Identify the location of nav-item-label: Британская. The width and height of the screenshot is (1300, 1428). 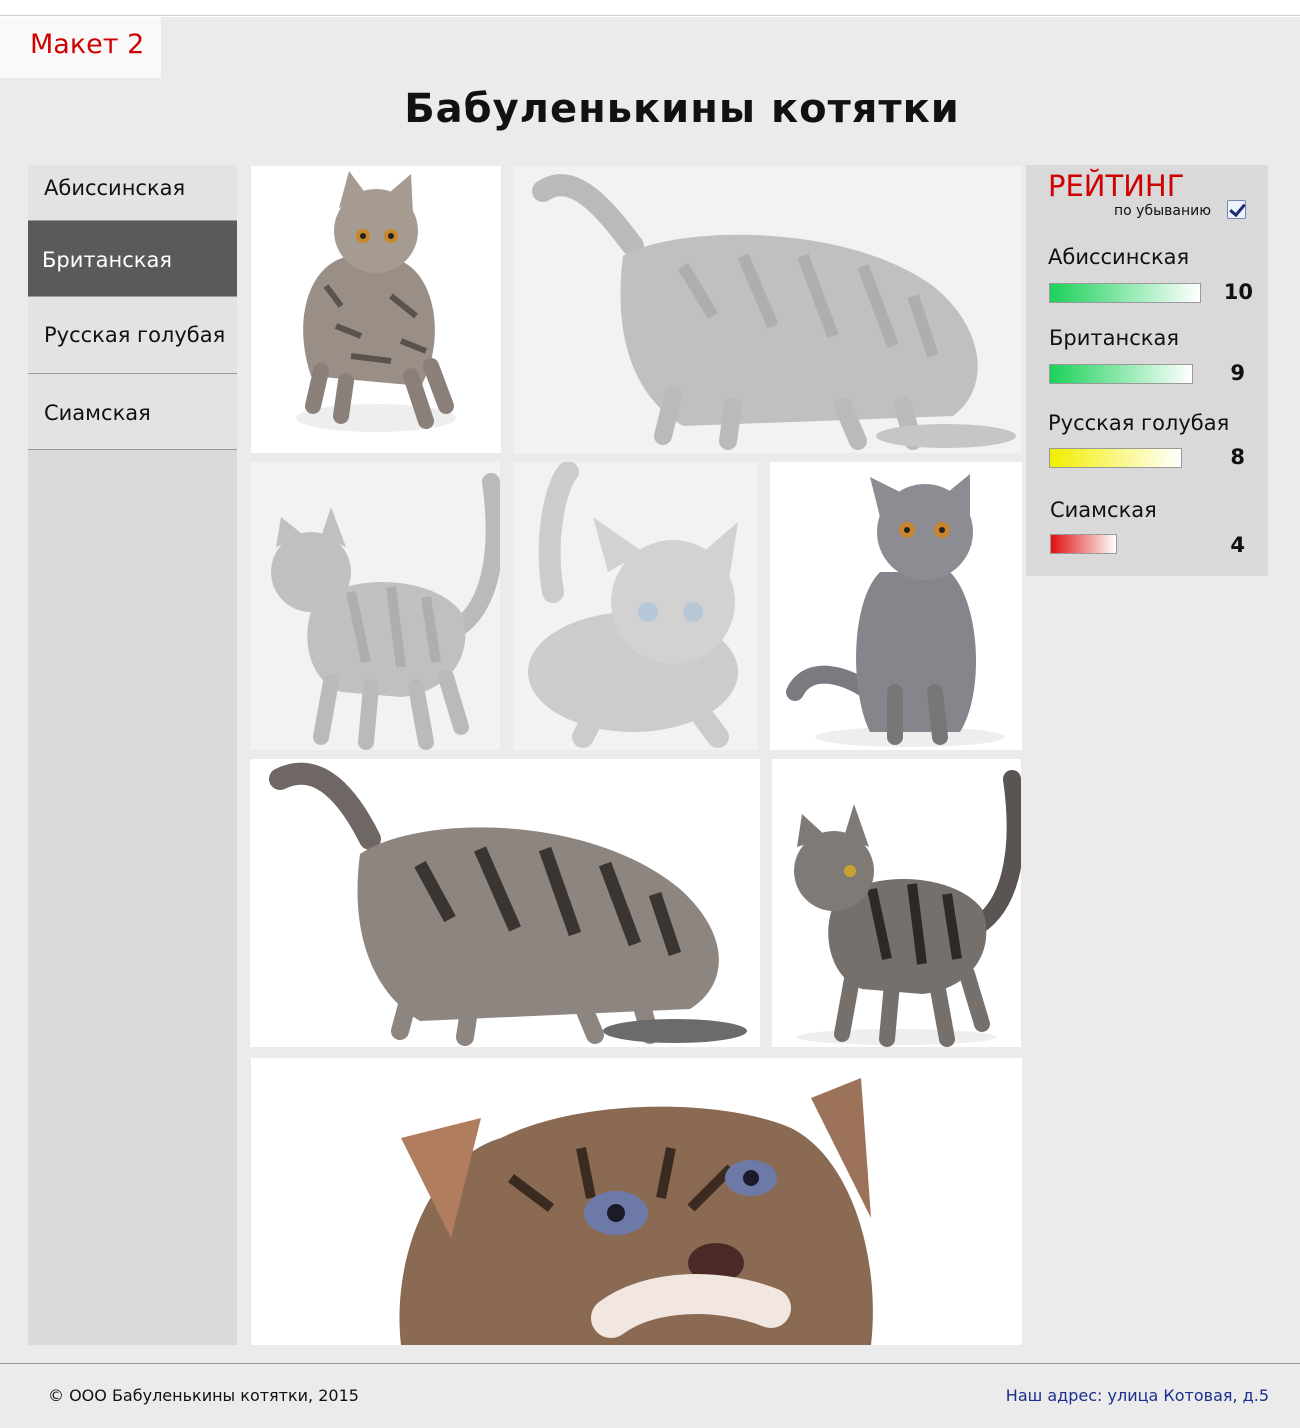
(107, 260).